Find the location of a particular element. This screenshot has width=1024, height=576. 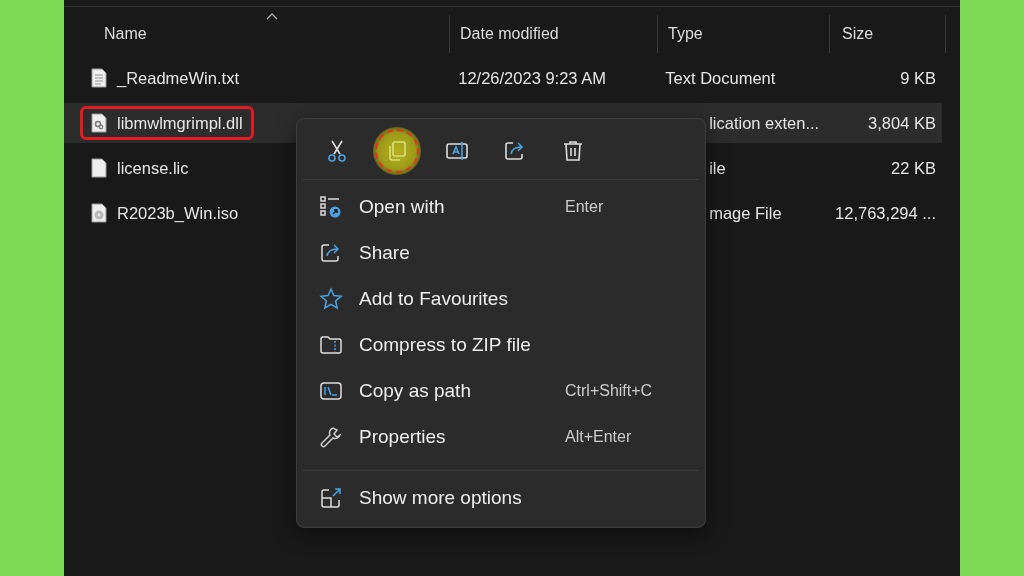

shortcut-label: Ctrl+Shift+C is located at coordinates (609, 391).